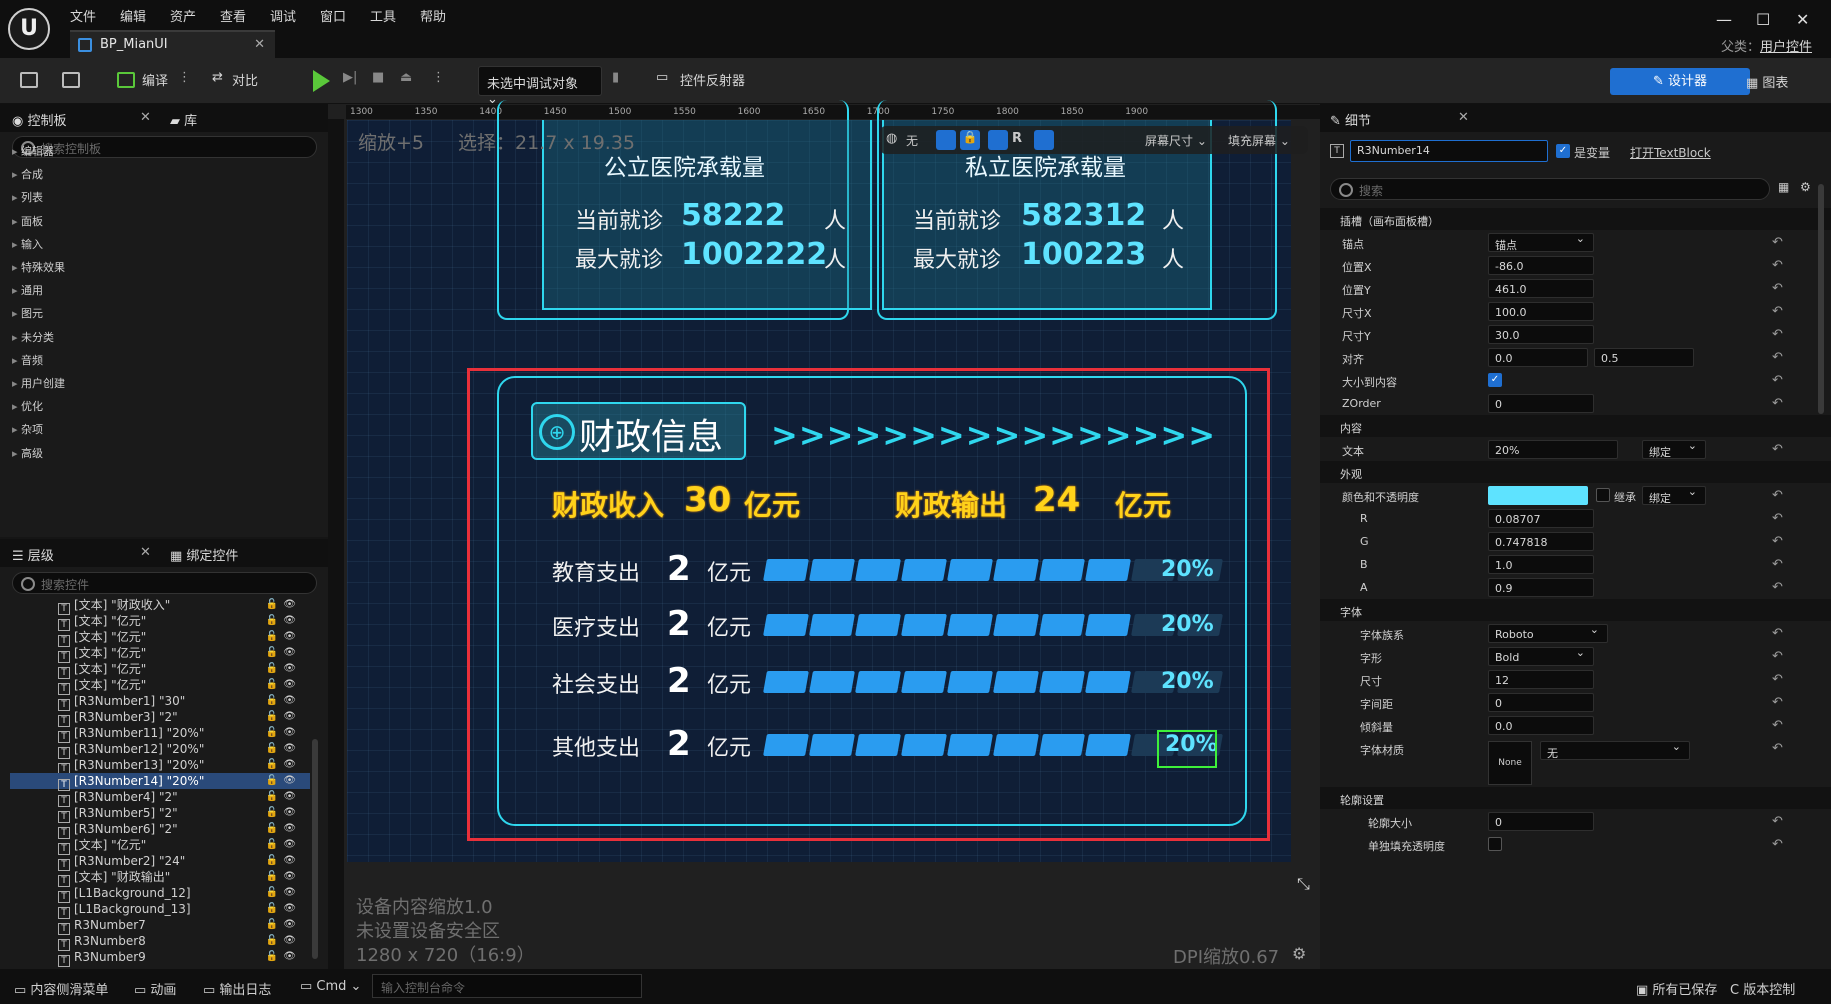 This screenshot has width=1831, height=1004. I want to click on menu-help: 帮助, so click(433, 15).